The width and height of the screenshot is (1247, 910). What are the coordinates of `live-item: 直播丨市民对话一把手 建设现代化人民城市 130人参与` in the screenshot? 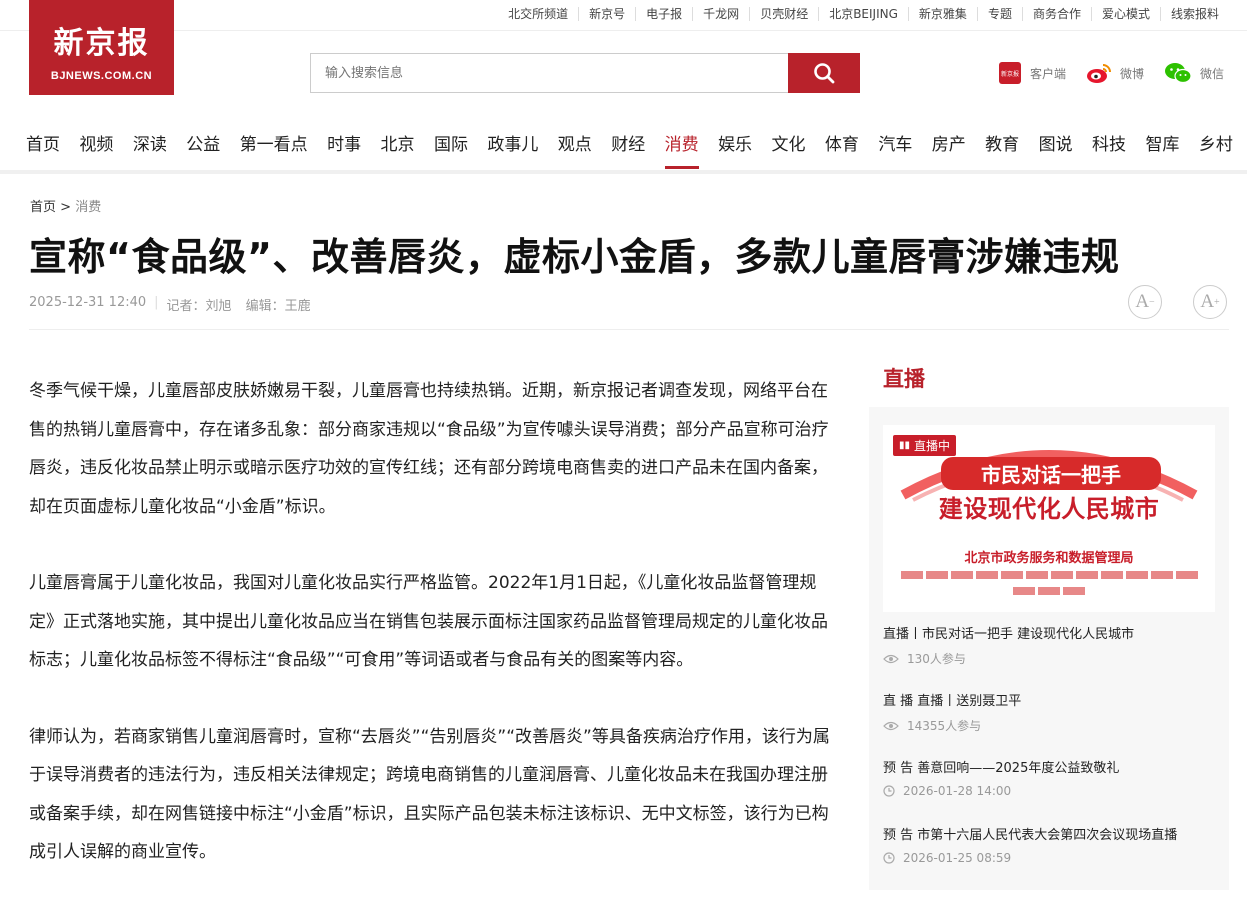 It's located at (1053, 645).